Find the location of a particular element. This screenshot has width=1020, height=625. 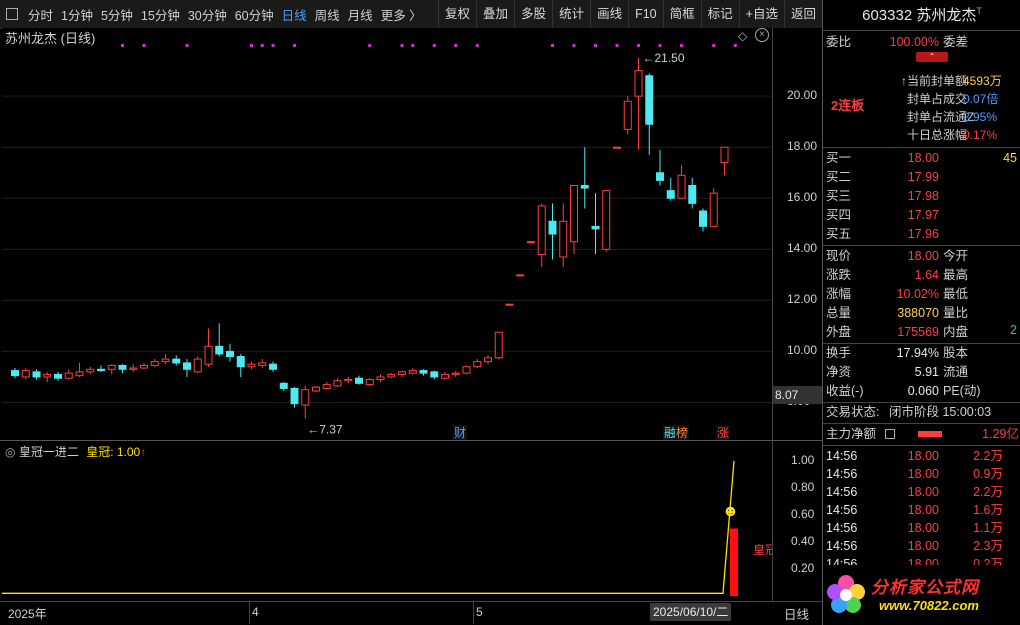

tool-button-3: 统计 is located at coordinates (571, 14).